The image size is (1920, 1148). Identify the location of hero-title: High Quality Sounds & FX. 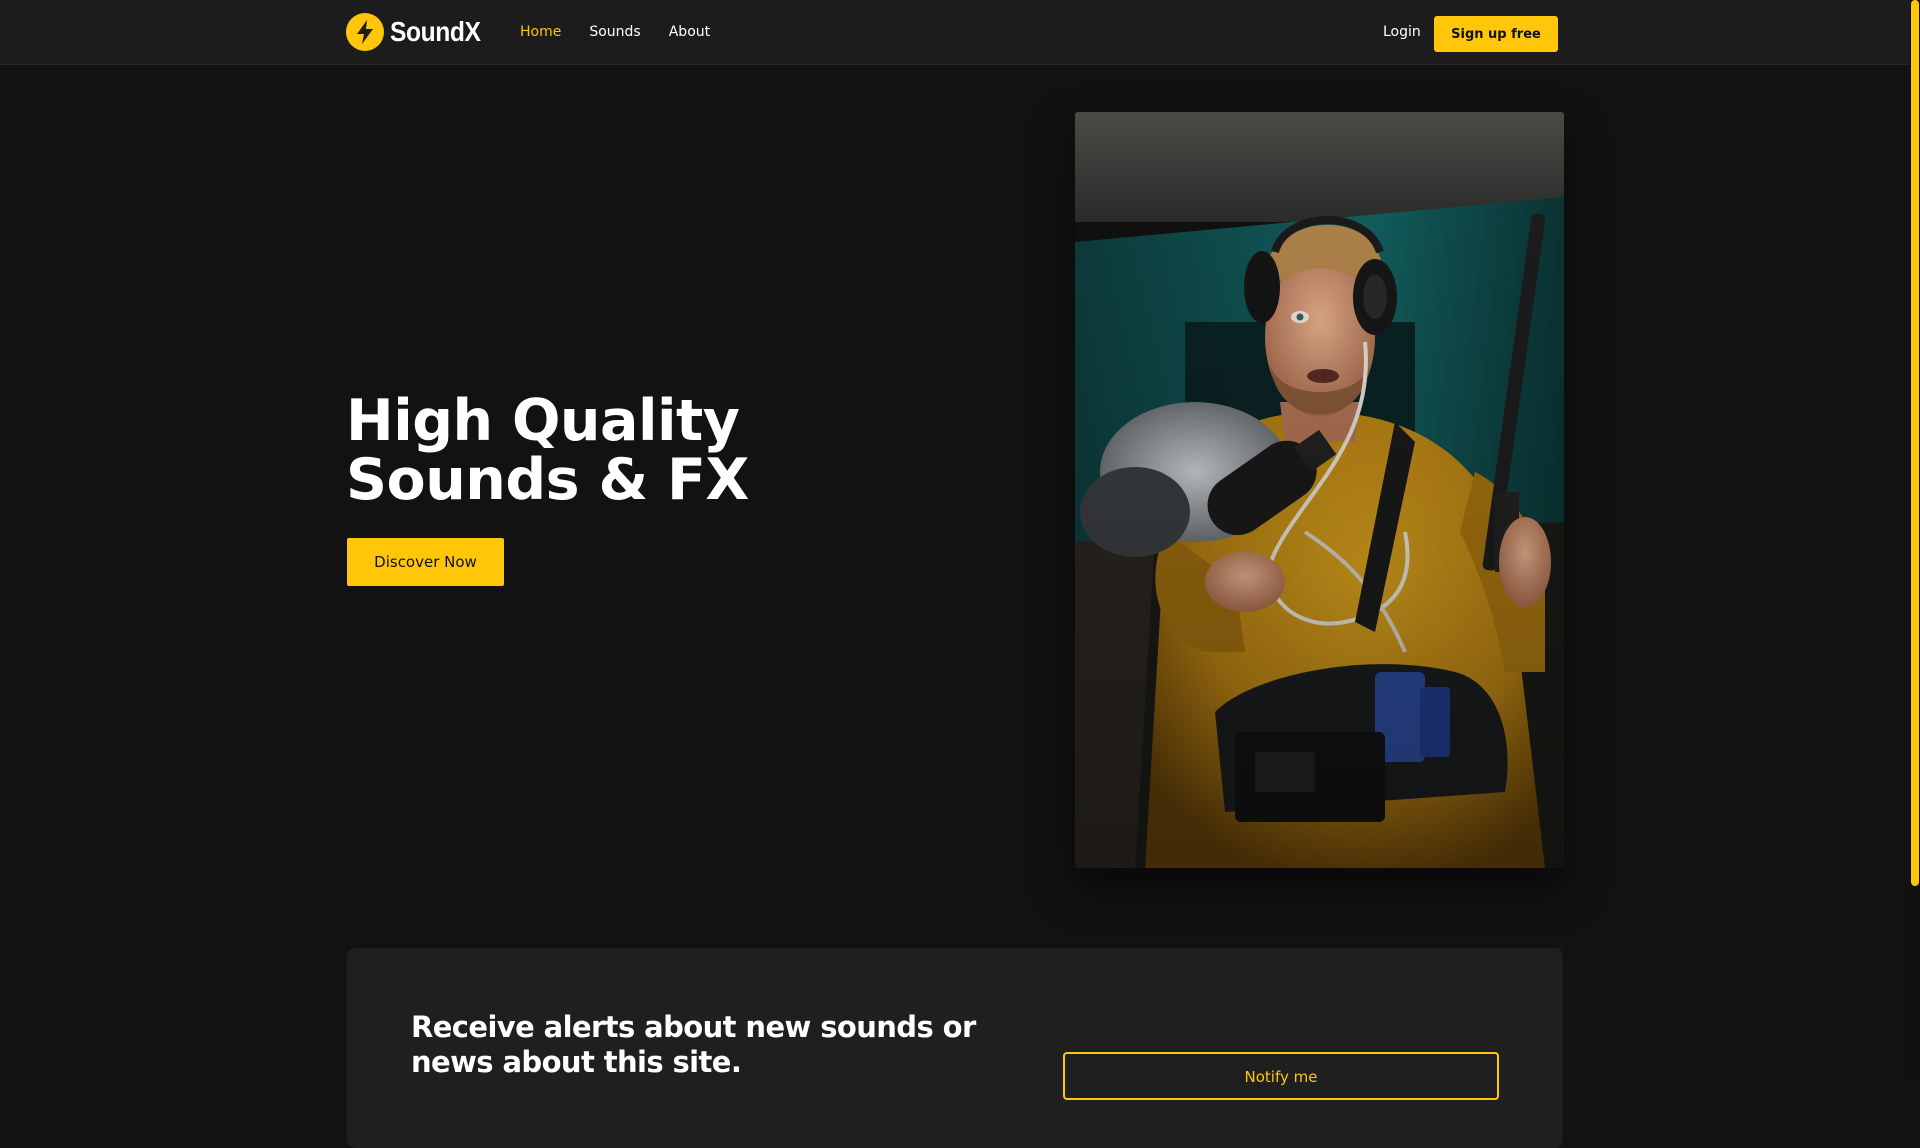
(547, 450).